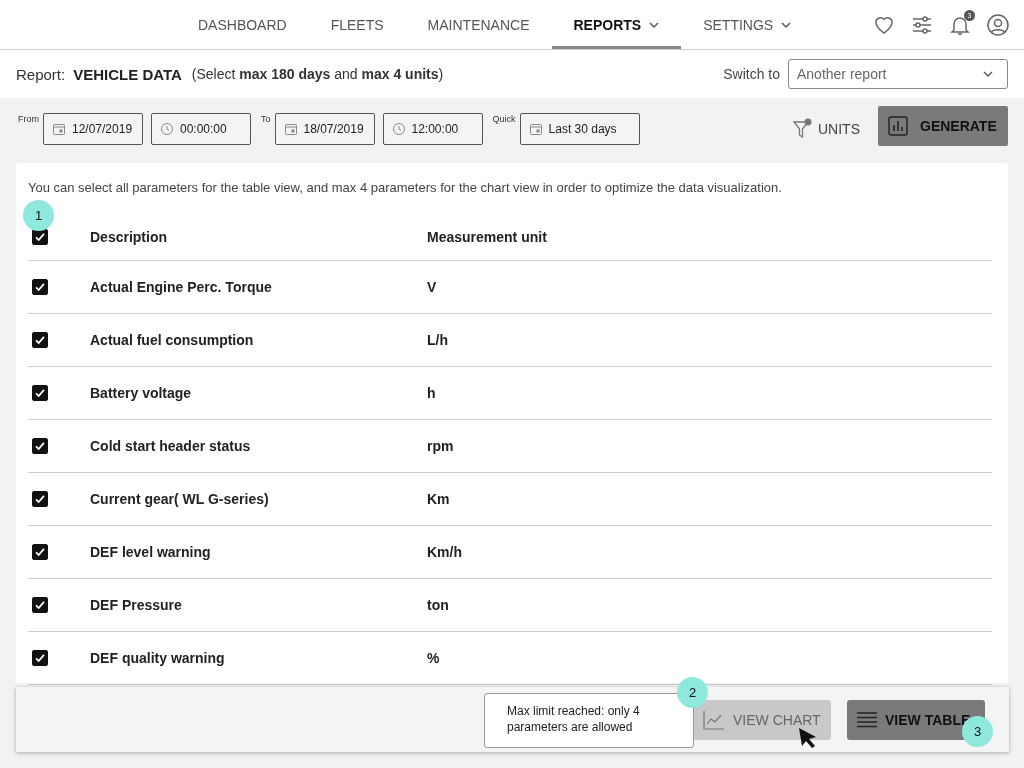 The width and height of the screenshot is (1024, 768). What do you see at coordinates (357, 24) in the screenshot?
I see `nav-tab: FLEETS` at bounding box center [357, 24].